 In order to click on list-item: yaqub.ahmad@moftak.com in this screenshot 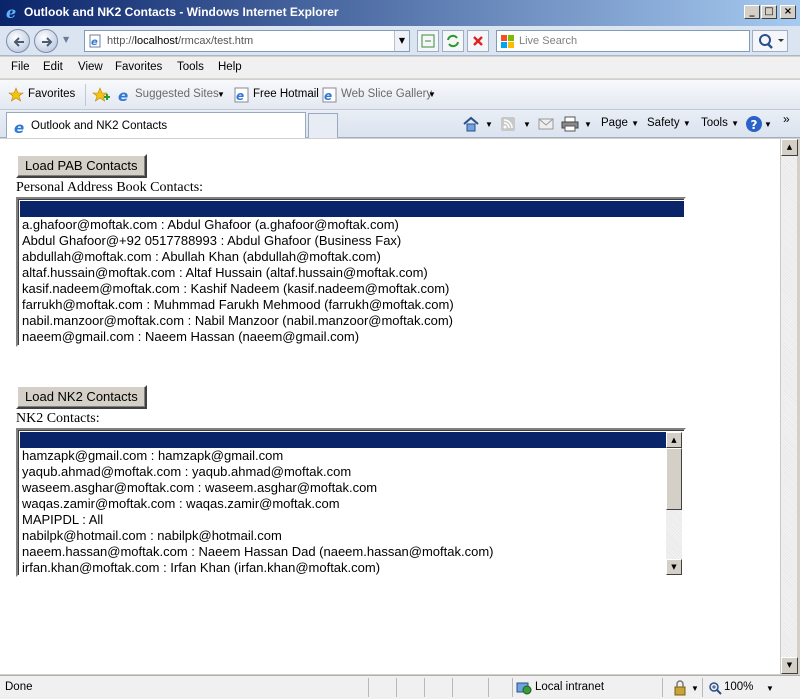, I will do `click(186, 471)`.